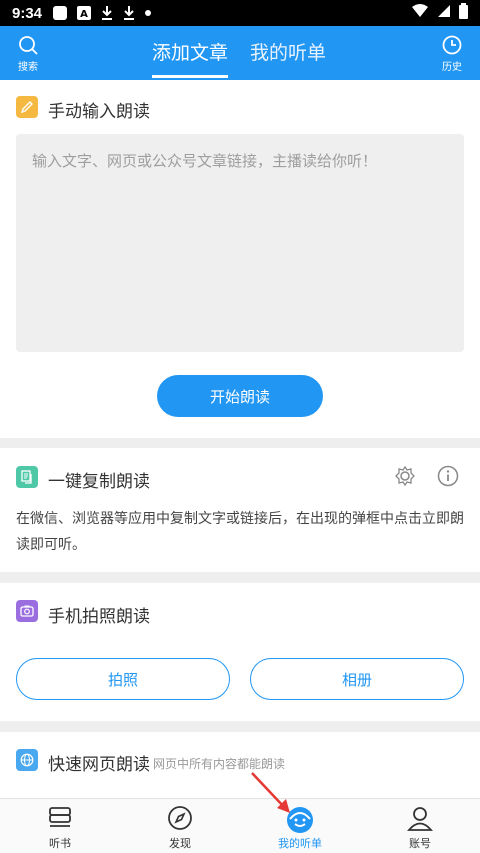 Image resolution: width=480 pixels, height=853 pixels. What do you see at coordinates (148, 13) in the screenshot?
I see `dot-icon` at bounding box center [148, 13].